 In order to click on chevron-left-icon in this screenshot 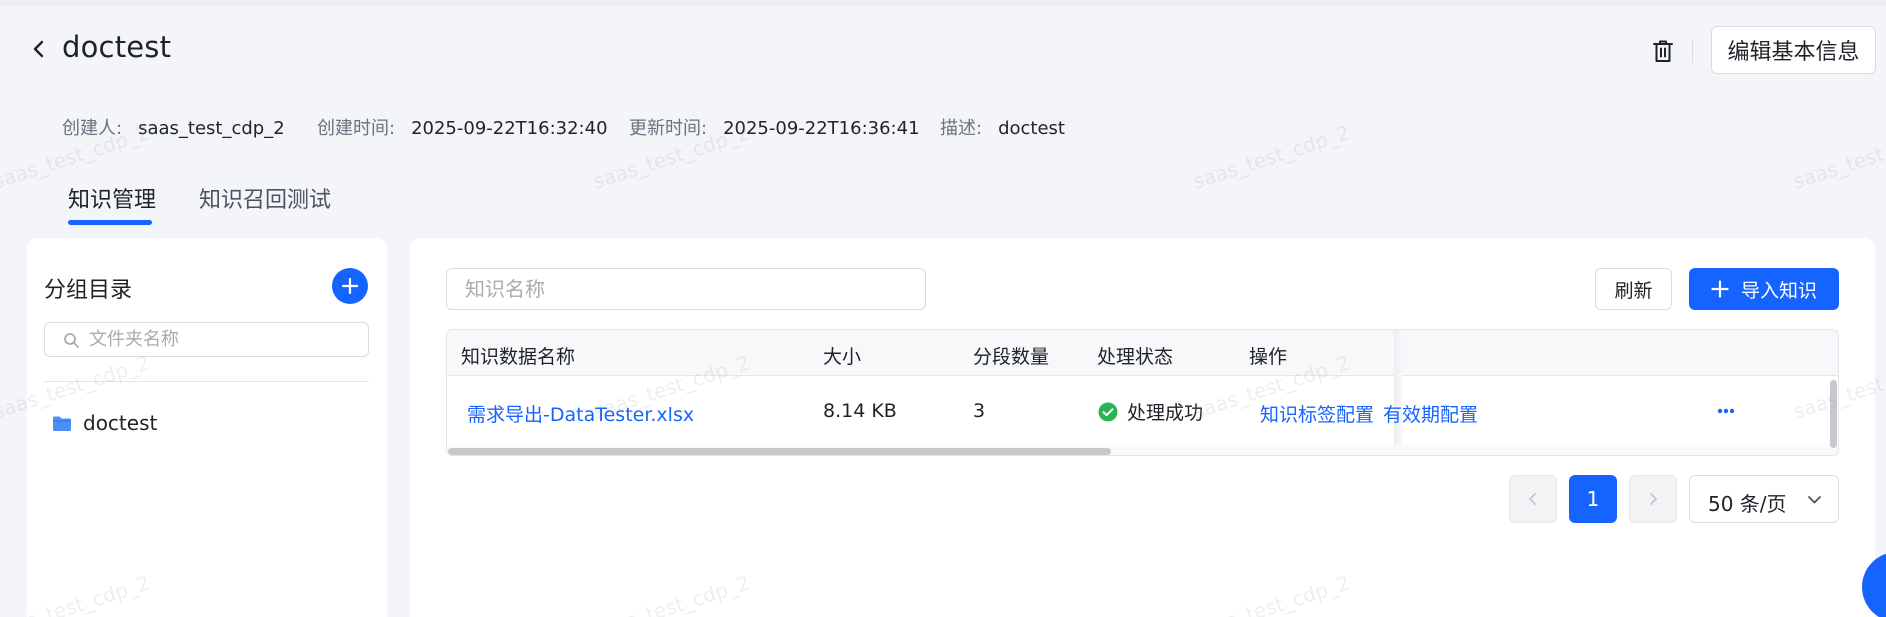, I will do `click(1532, 499)`.